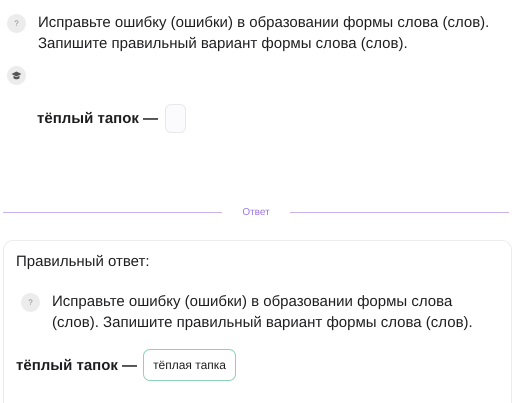 The width and height of the screenshot is (512, 403). What do you see at coordinates (16, 75) in the screenshot?
I see `graduation-cap-icon` at bounding box center [16, 75].